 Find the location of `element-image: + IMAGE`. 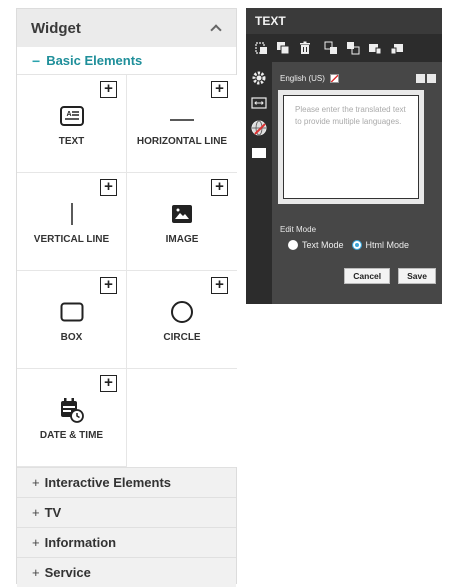

element-image: + IMAGE is located at coordinates (182, 222).